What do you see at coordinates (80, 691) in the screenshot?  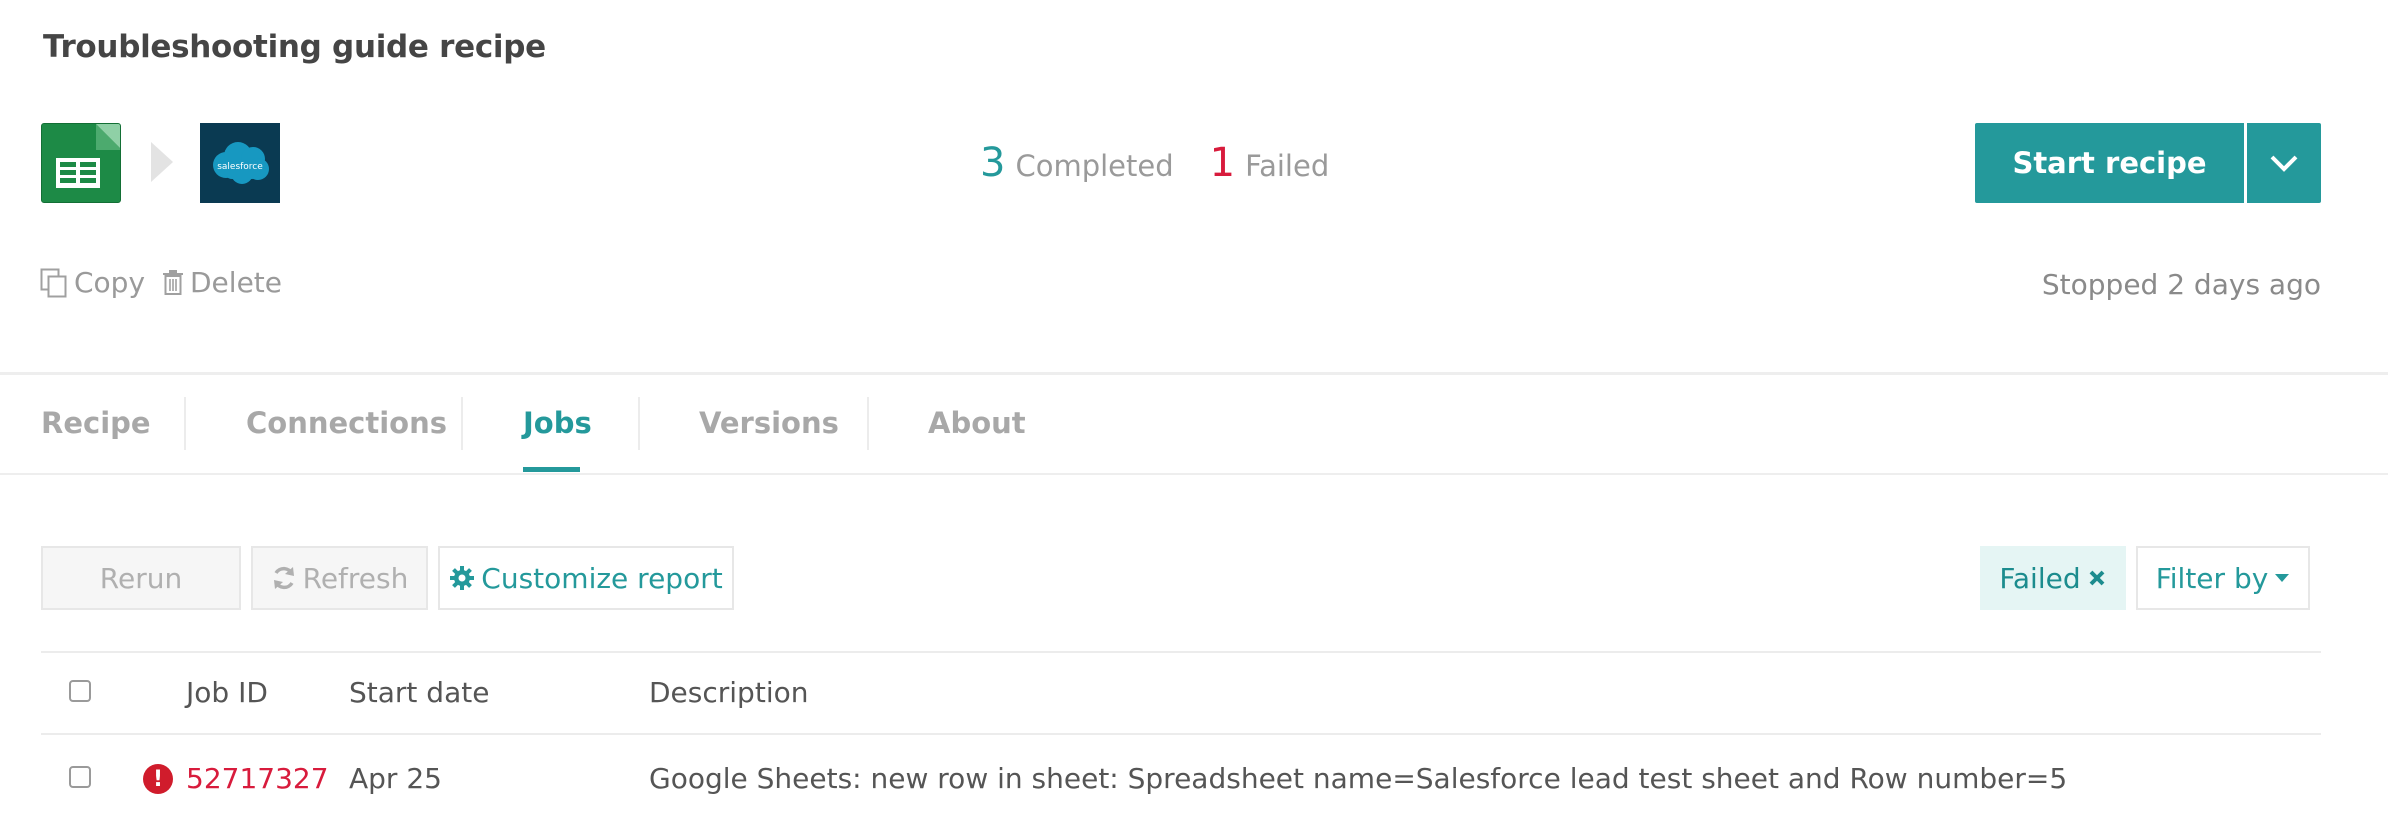 I see `select-all-checkbox` at bounding box center [80, 691].